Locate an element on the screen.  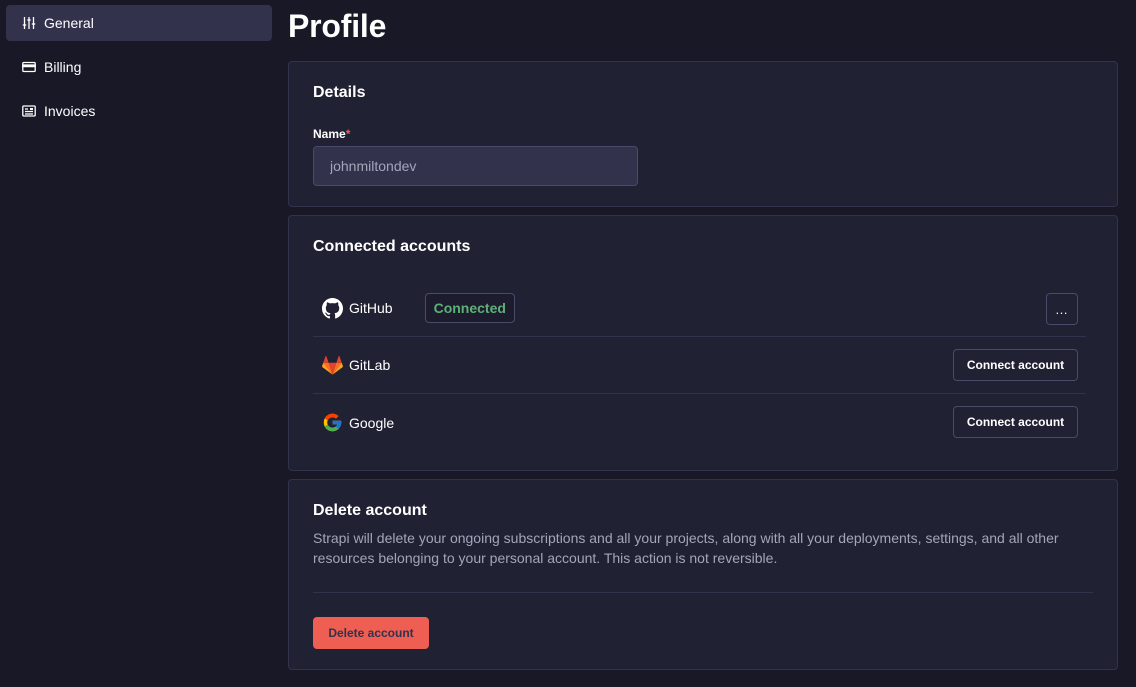
github-icon is located at coordinates (332, 308).